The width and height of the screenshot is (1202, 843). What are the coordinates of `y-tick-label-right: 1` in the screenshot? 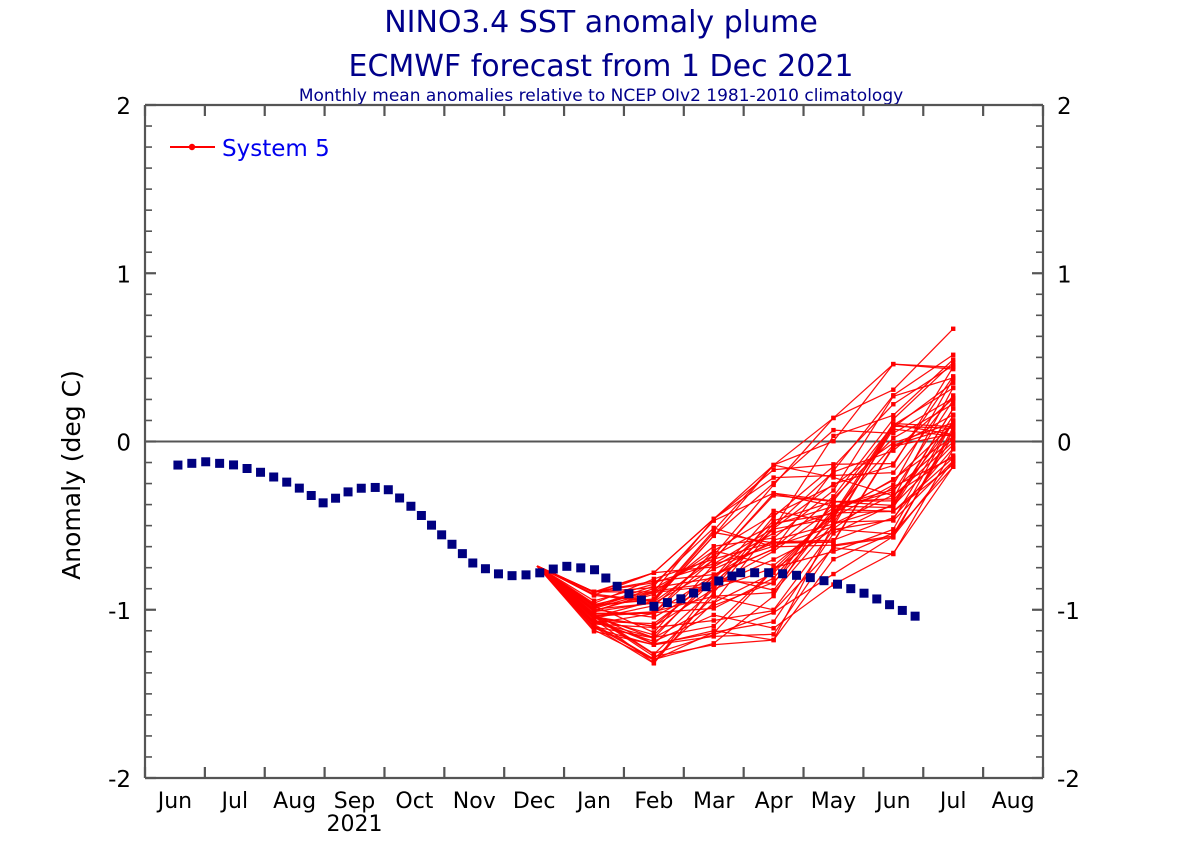 It's located at (1064, 275).